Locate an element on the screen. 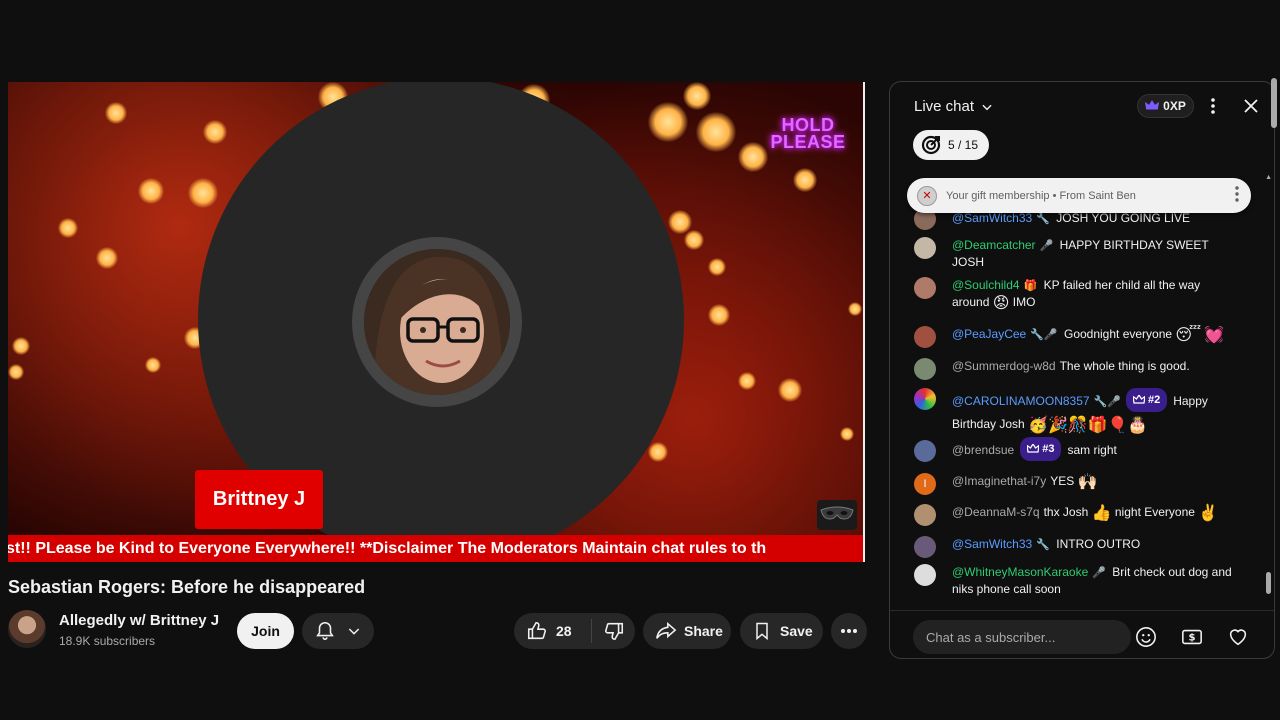 The image size is (1280, 720). xp-chip: 0XP is located at coordinates (1165, 106).